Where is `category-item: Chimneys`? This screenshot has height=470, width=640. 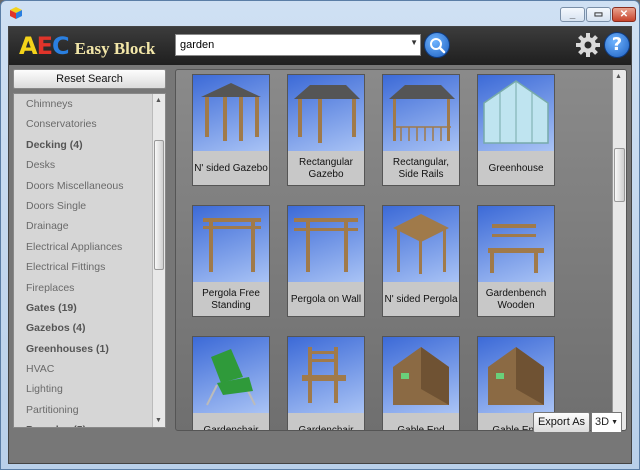
category-item: Chimneys is located at coordinates (89, 104).